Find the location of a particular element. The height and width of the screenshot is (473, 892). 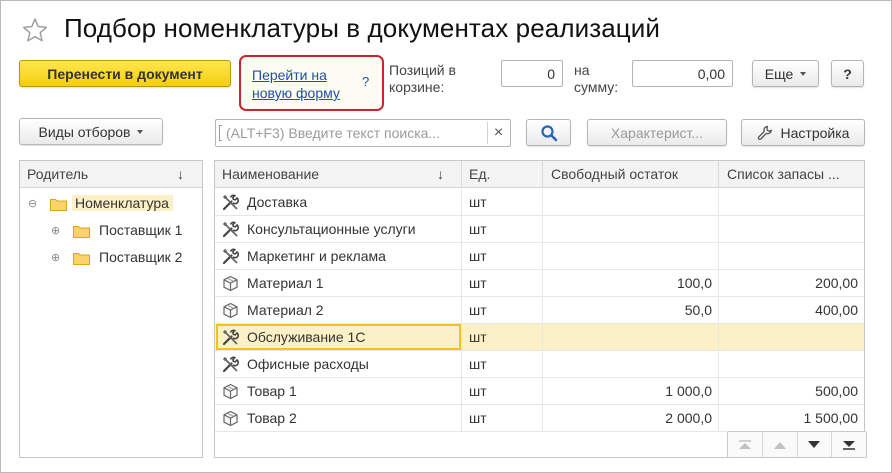

help-button: ? is located at coordinates (847, 73).